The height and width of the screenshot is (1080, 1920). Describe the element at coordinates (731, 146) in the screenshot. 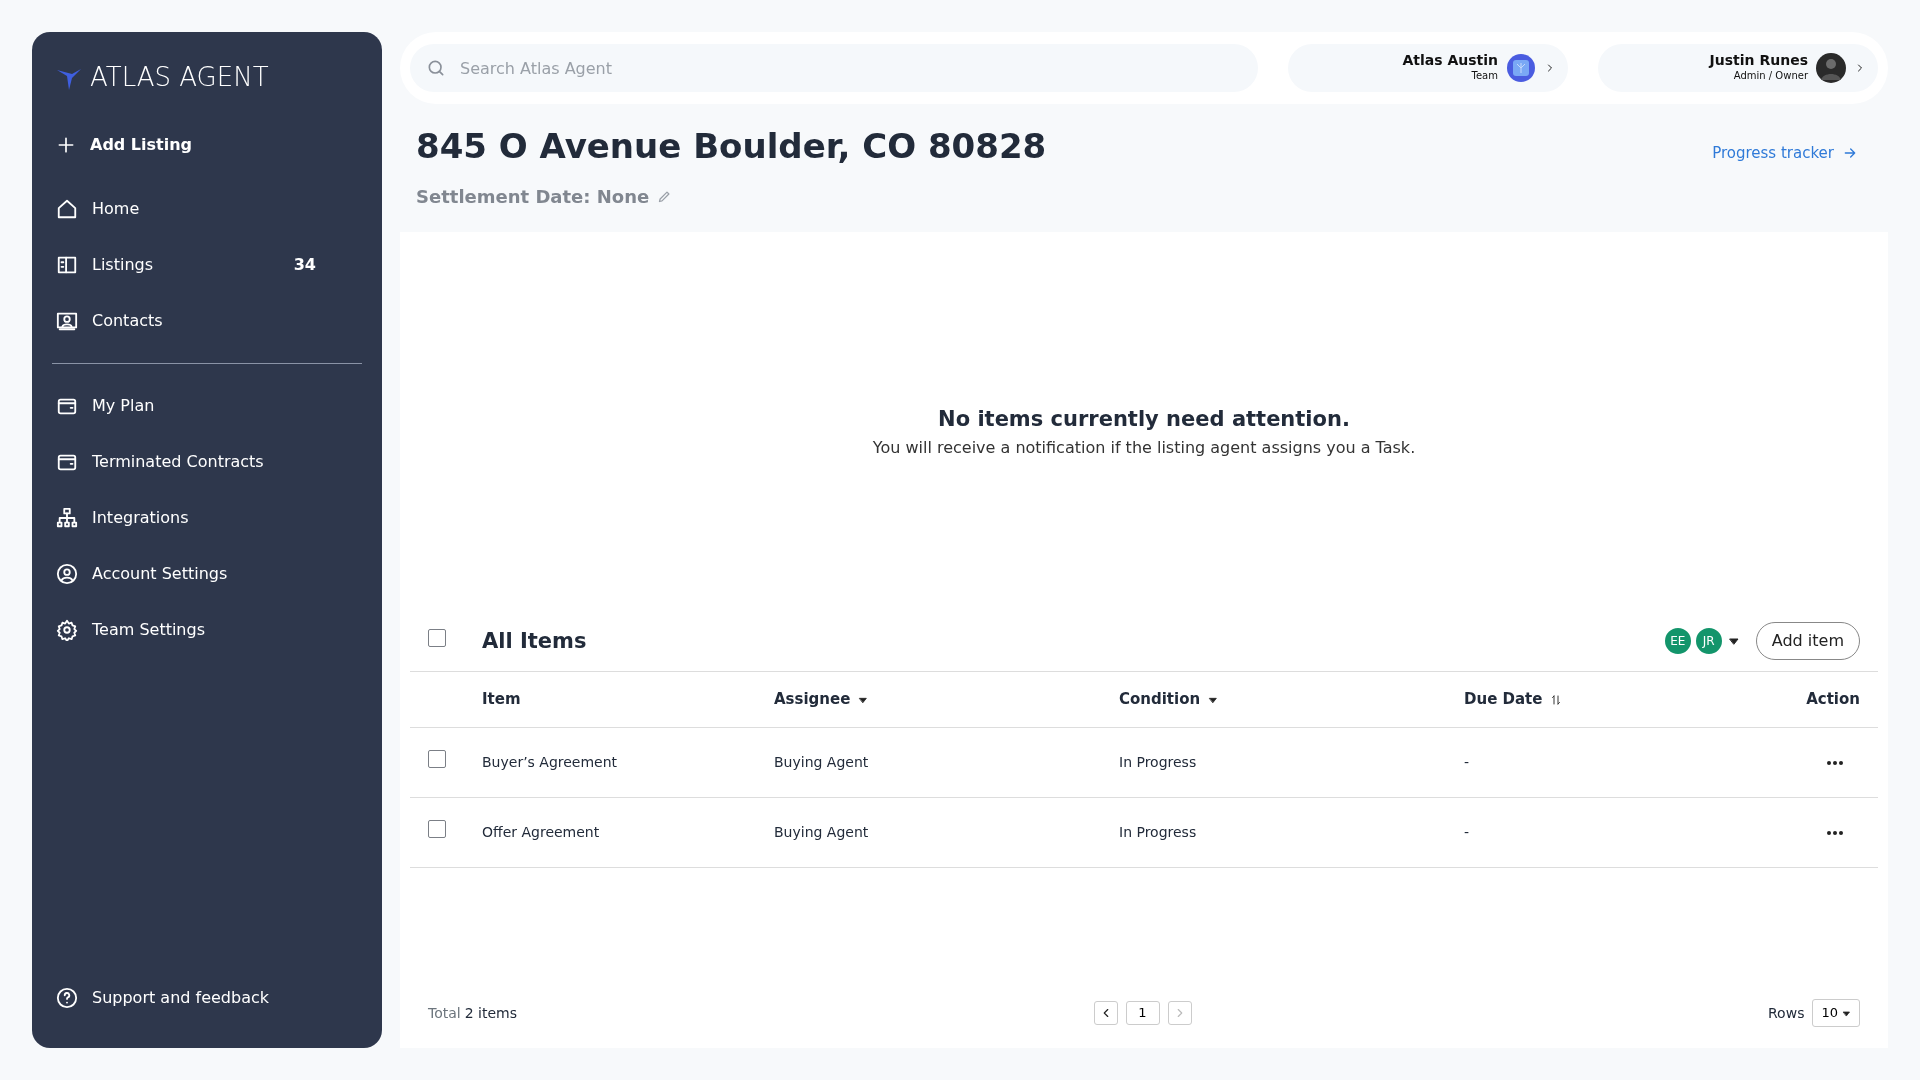

I see `page-title: 845 O Avenue Boulder, CO 80828` at that location.